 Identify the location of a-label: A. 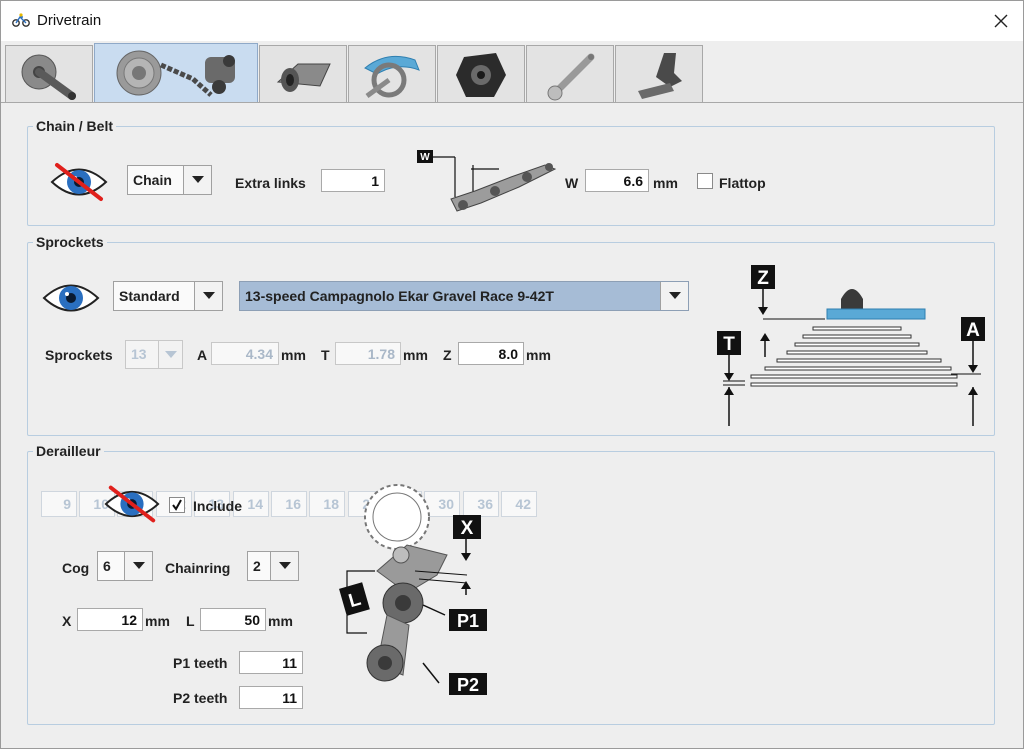
(202, 355).